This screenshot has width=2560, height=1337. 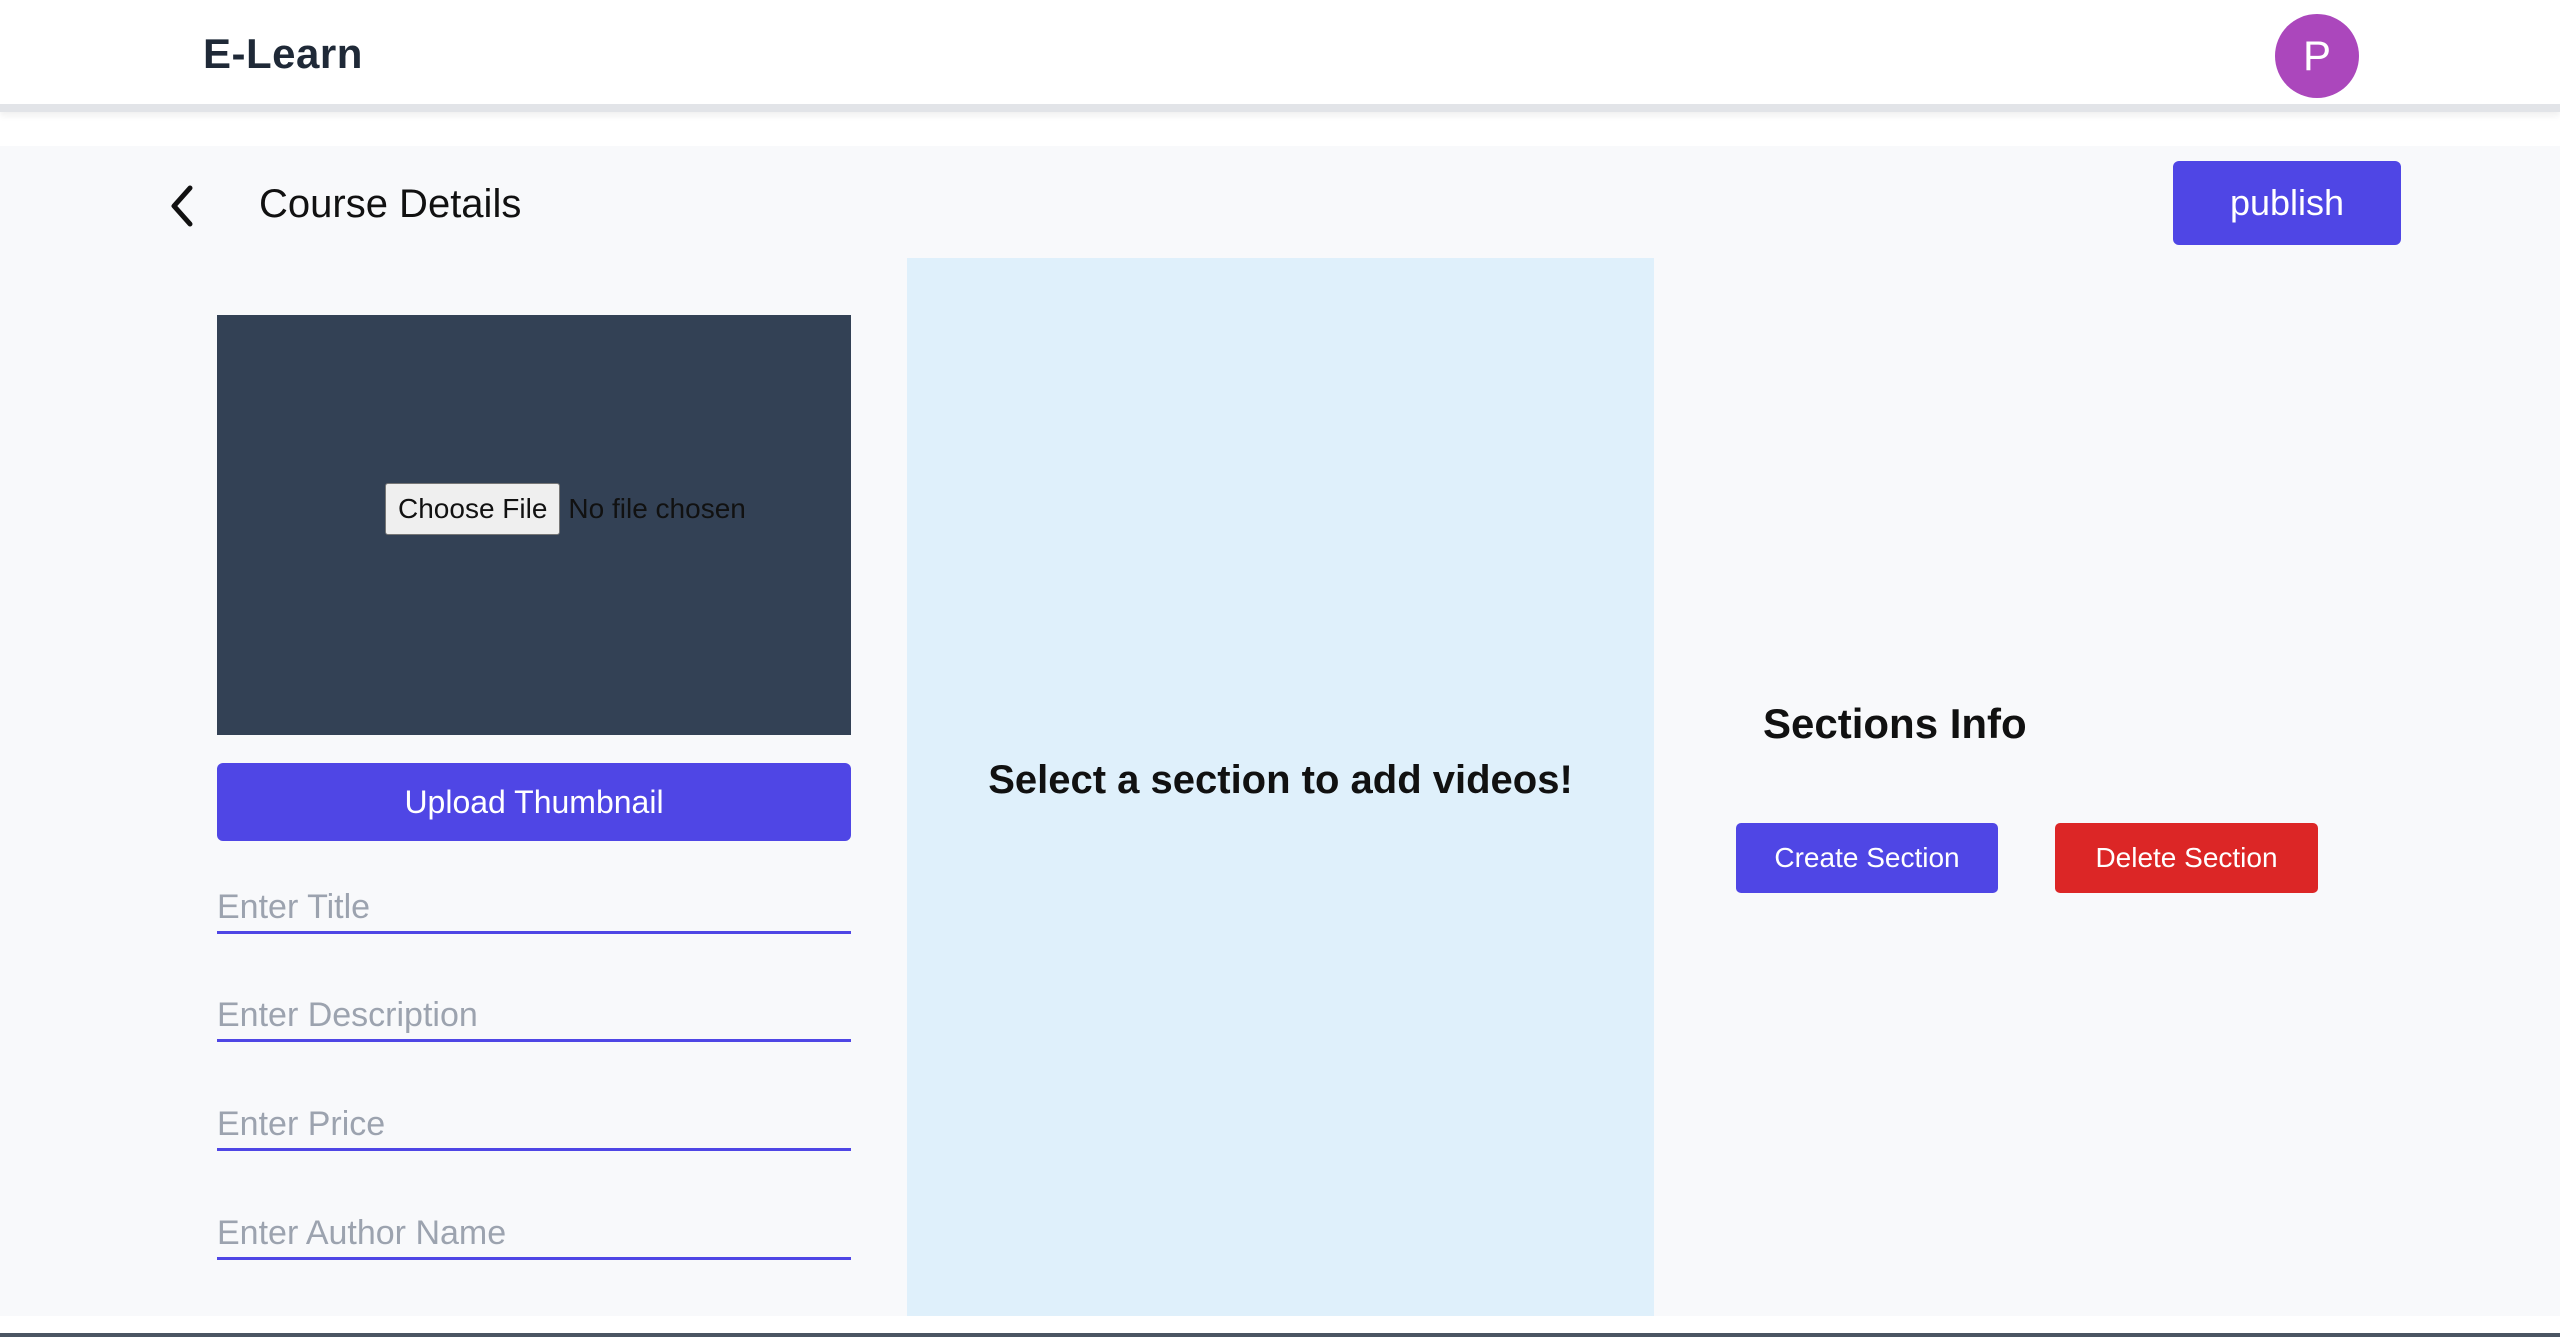 I want to click on author-input, so click(x=534, y=1235).